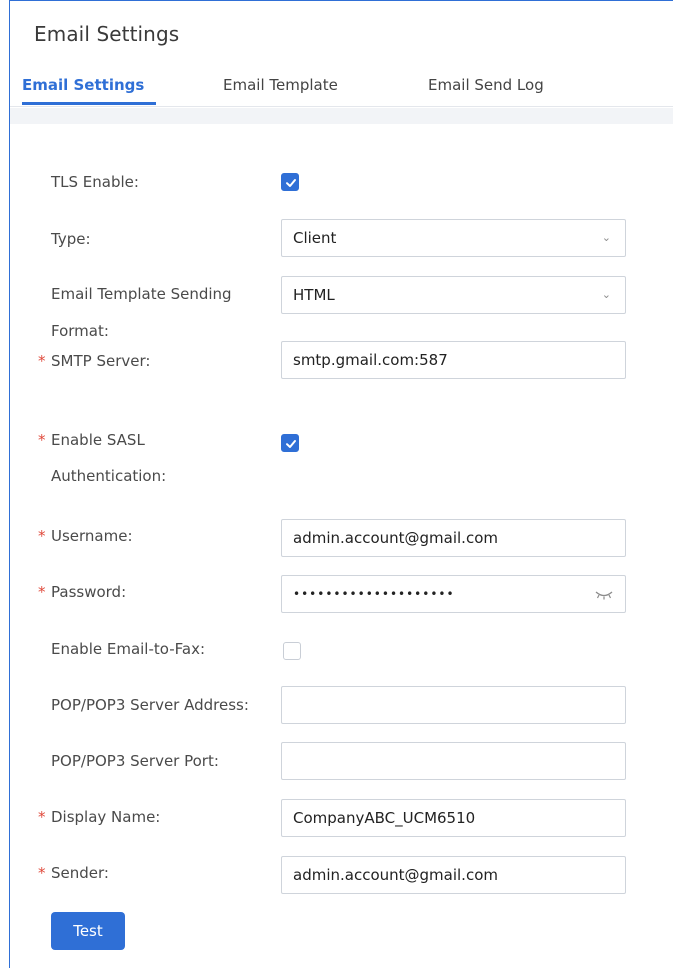 This screenshot has width=673, height=968. What do you see at coordinates (101, 361) in the screenshot?
I see `smtp-server-label: SMTP Server:` at bounding box center [101, 361].